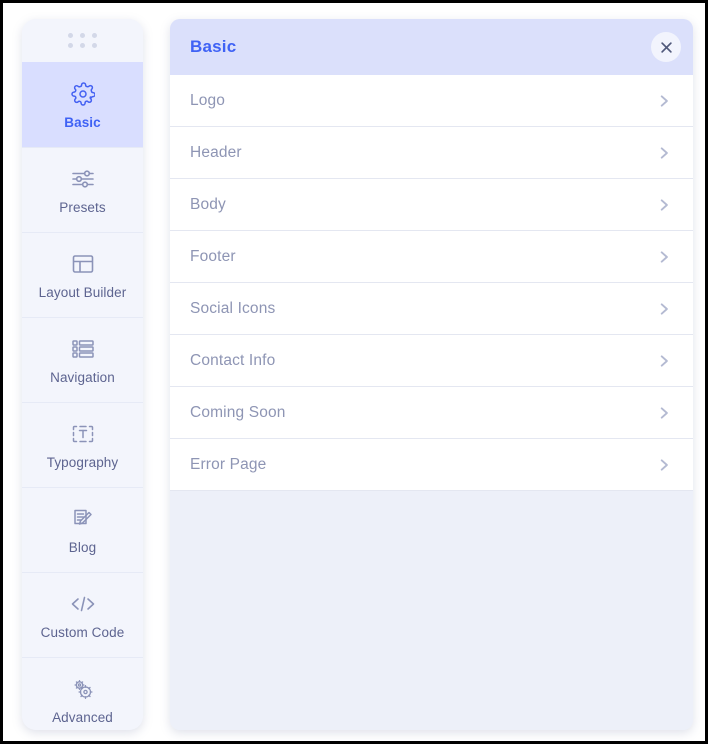 This screenshot has height=744, width=708. I want to click on list-icon, so click(83, 349).